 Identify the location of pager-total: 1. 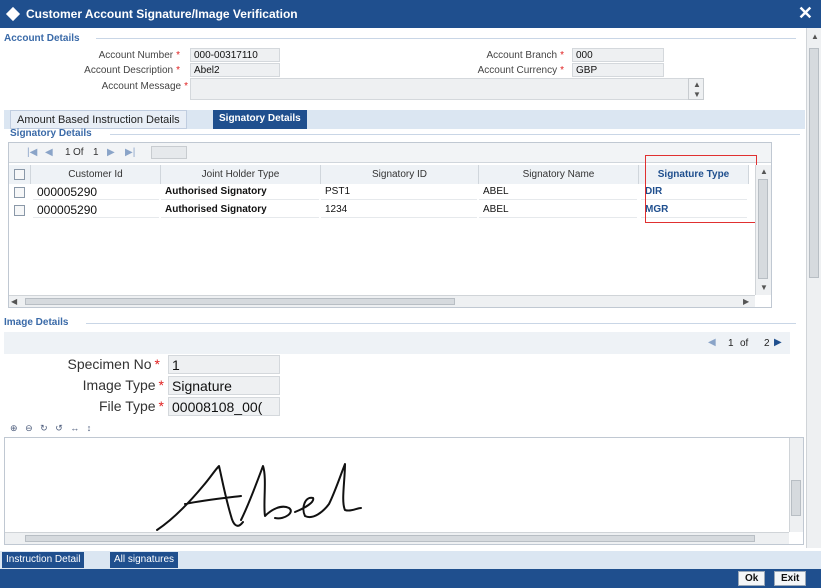
(96, 152).